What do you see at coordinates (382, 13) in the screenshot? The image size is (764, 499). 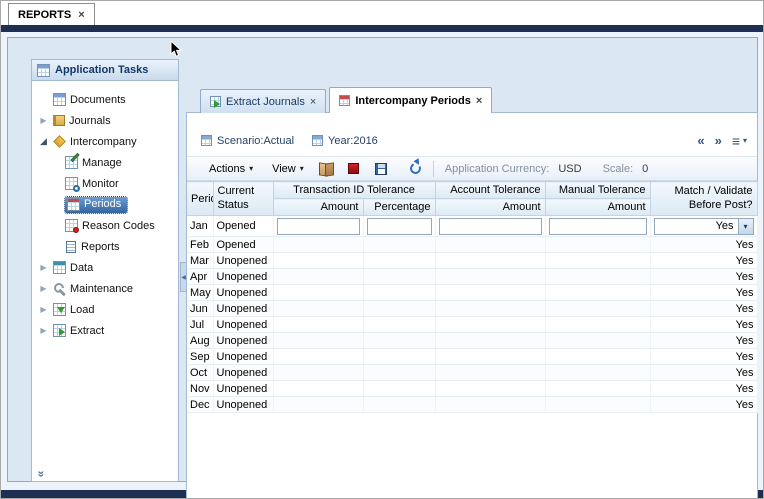 I see `top-tab-strip: REPORTS ×` at bounding box center [382, 13].